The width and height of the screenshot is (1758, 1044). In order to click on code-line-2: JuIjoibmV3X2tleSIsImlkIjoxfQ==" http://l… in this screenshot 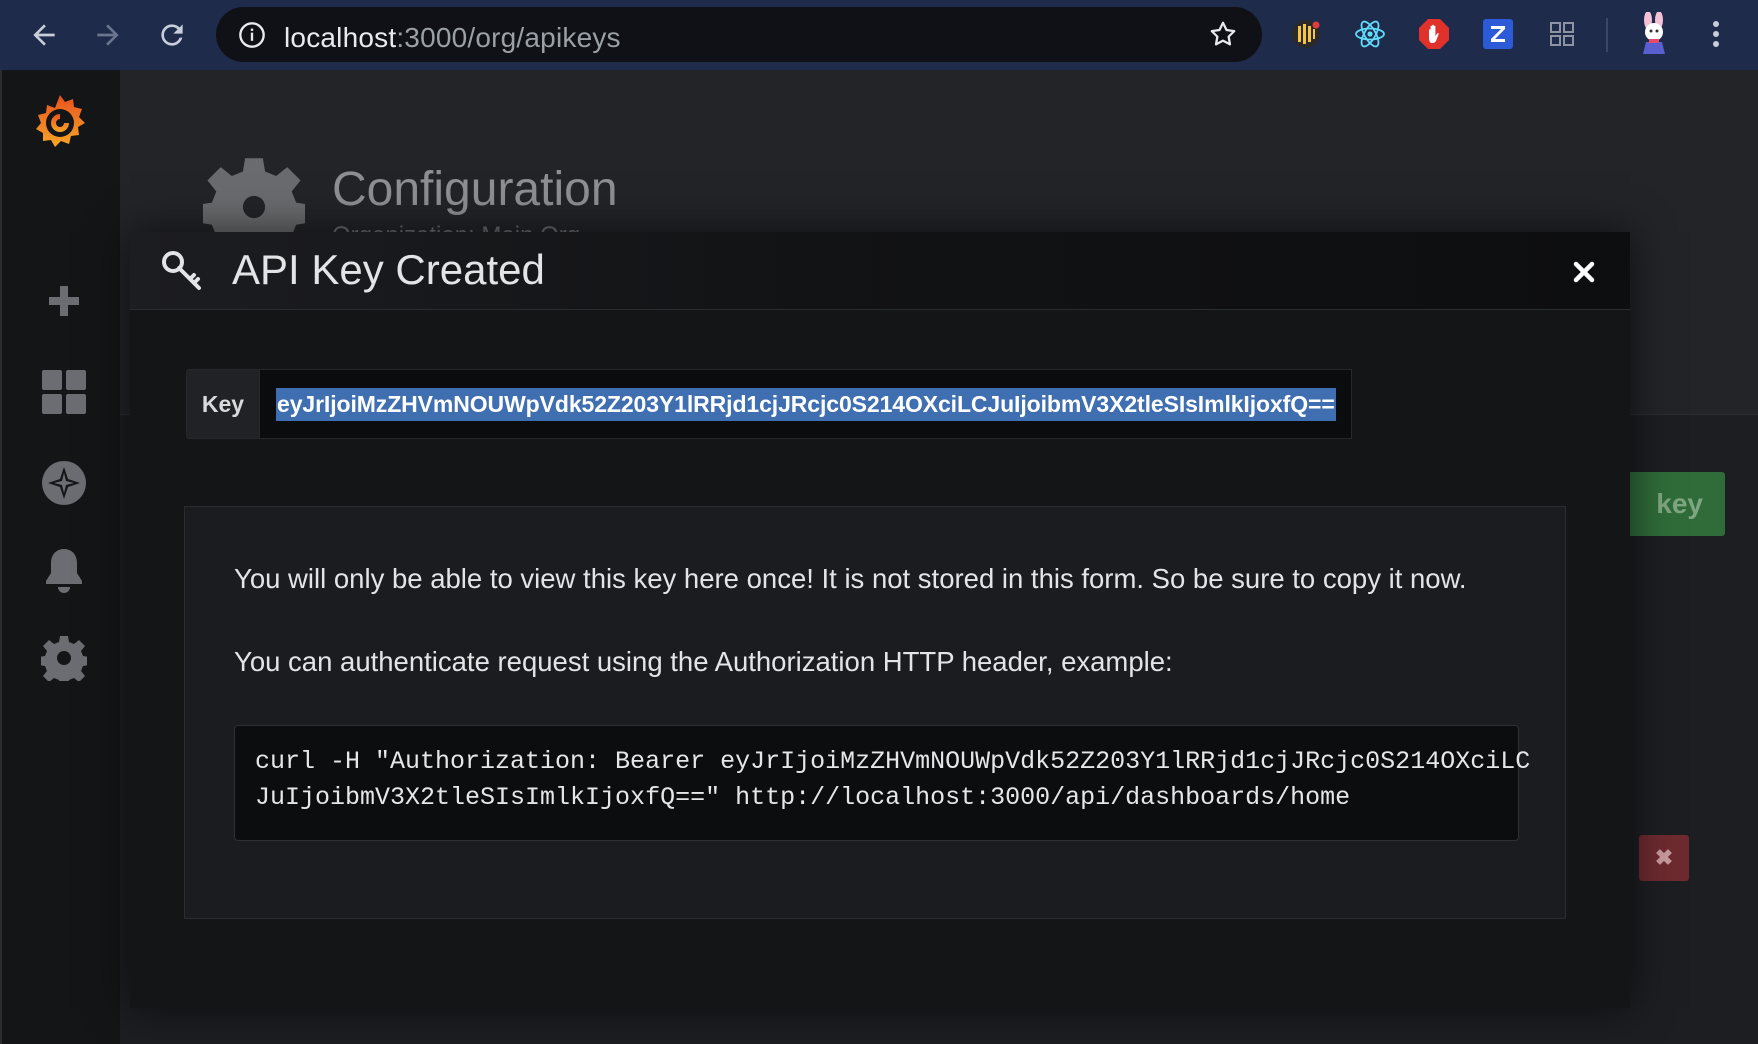, I will do `click(803, 797)`.